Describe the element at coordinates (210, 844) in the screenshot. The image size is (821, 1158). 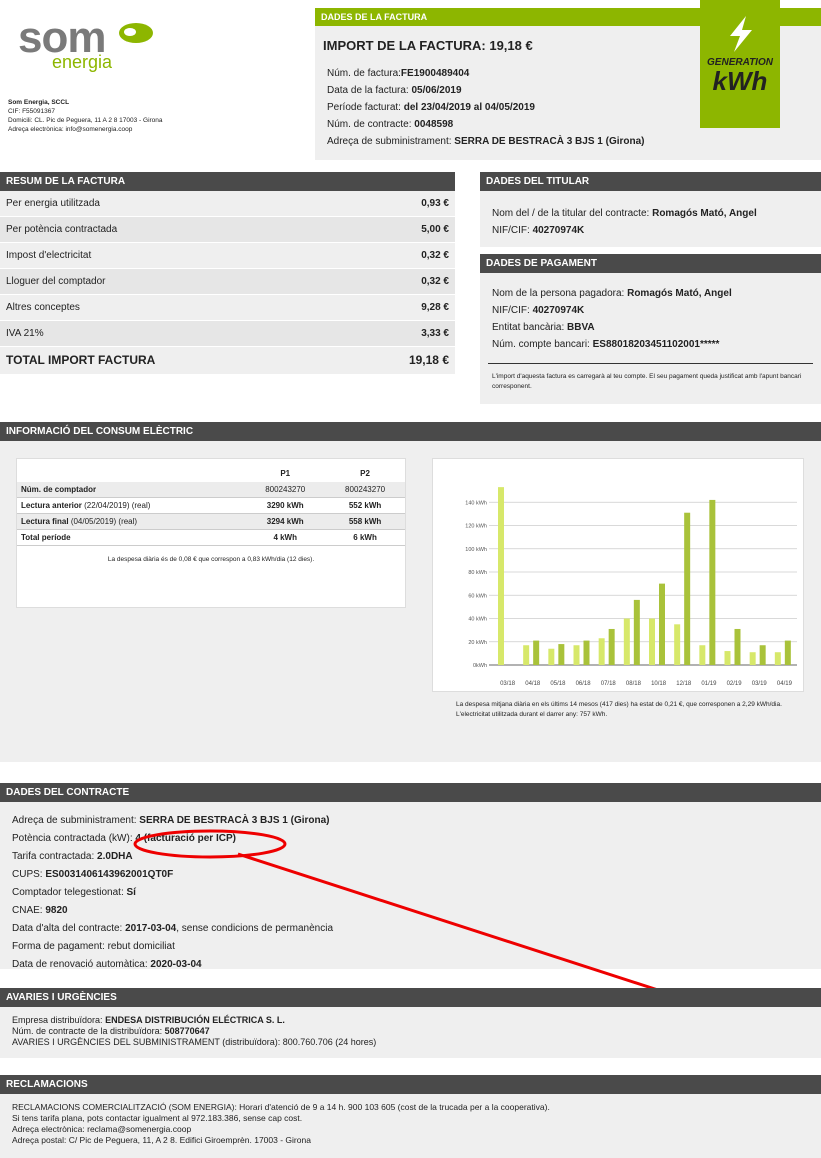
I see `annotation-ellipse` at that location.